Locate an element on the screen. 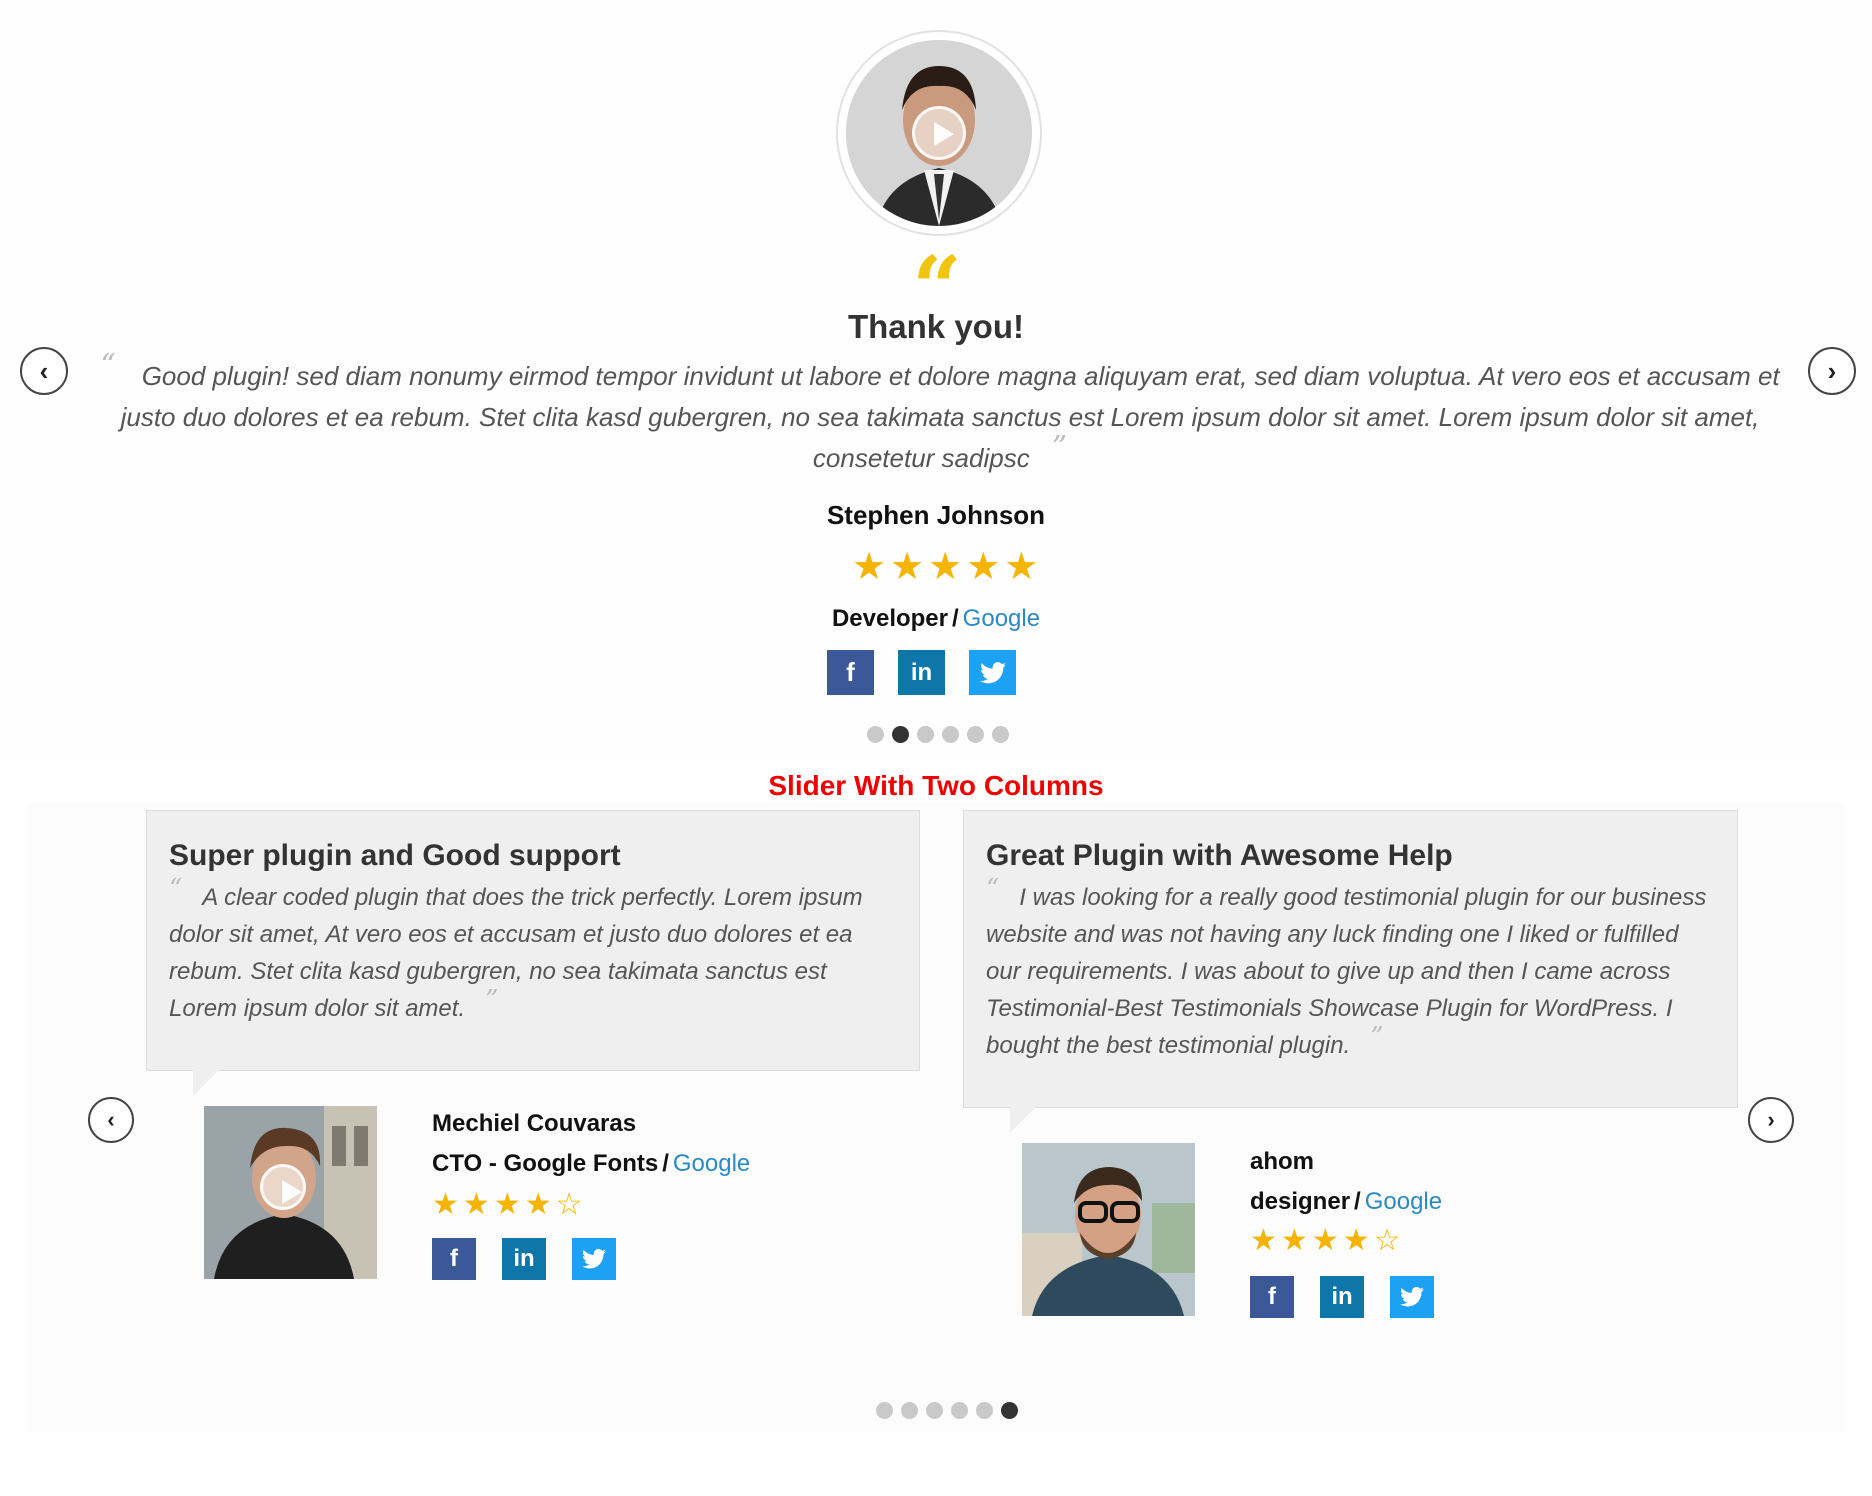  author-name: ahom is located at coordinates (1282, 1161).